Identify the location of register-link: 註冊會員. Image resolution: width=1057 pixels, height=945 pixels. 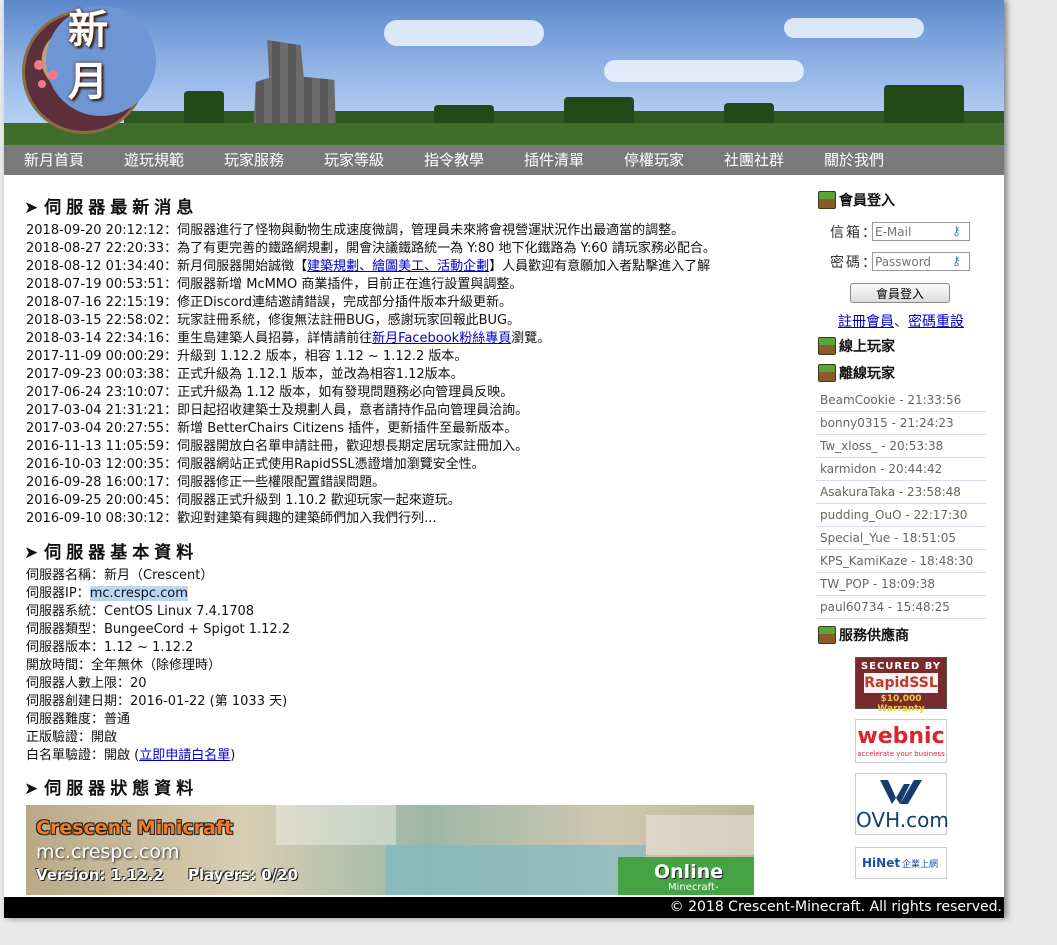
(866, 322).